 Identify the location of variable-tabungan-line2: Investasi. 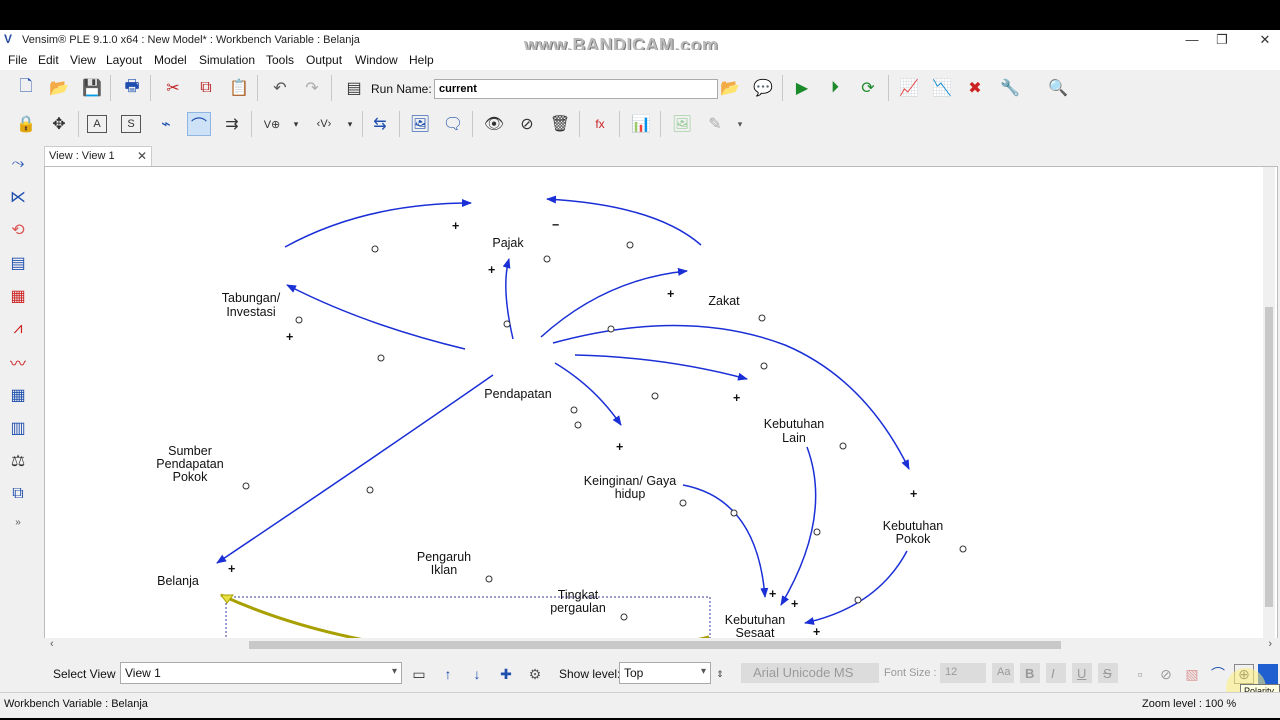
(250, 312).